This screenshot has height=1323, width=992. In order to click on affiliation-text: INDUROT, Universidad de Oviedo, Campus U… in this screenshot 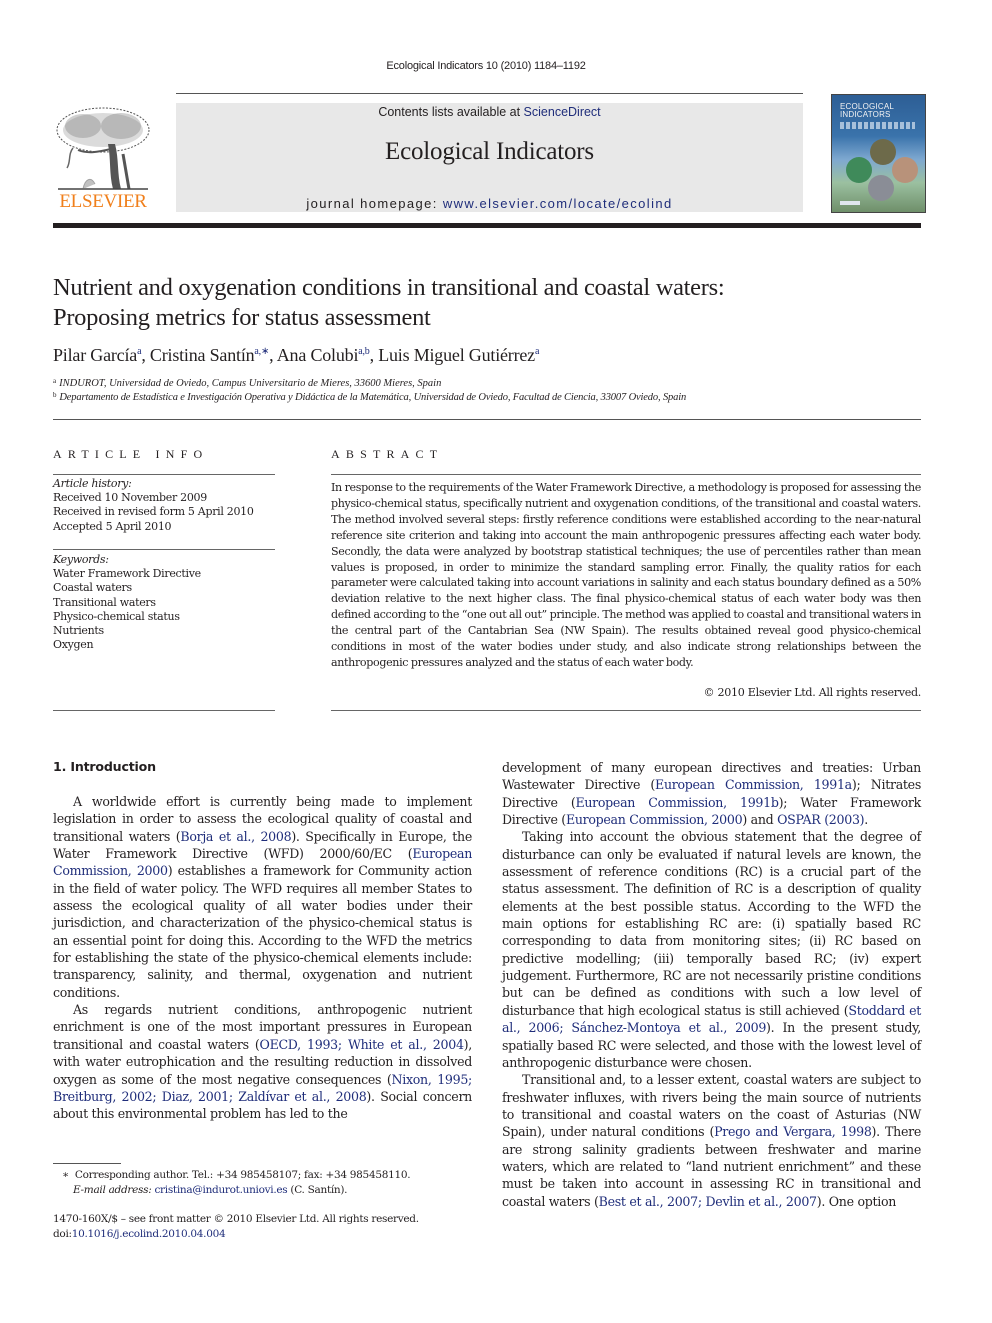, I will do `click(250, 383)`.